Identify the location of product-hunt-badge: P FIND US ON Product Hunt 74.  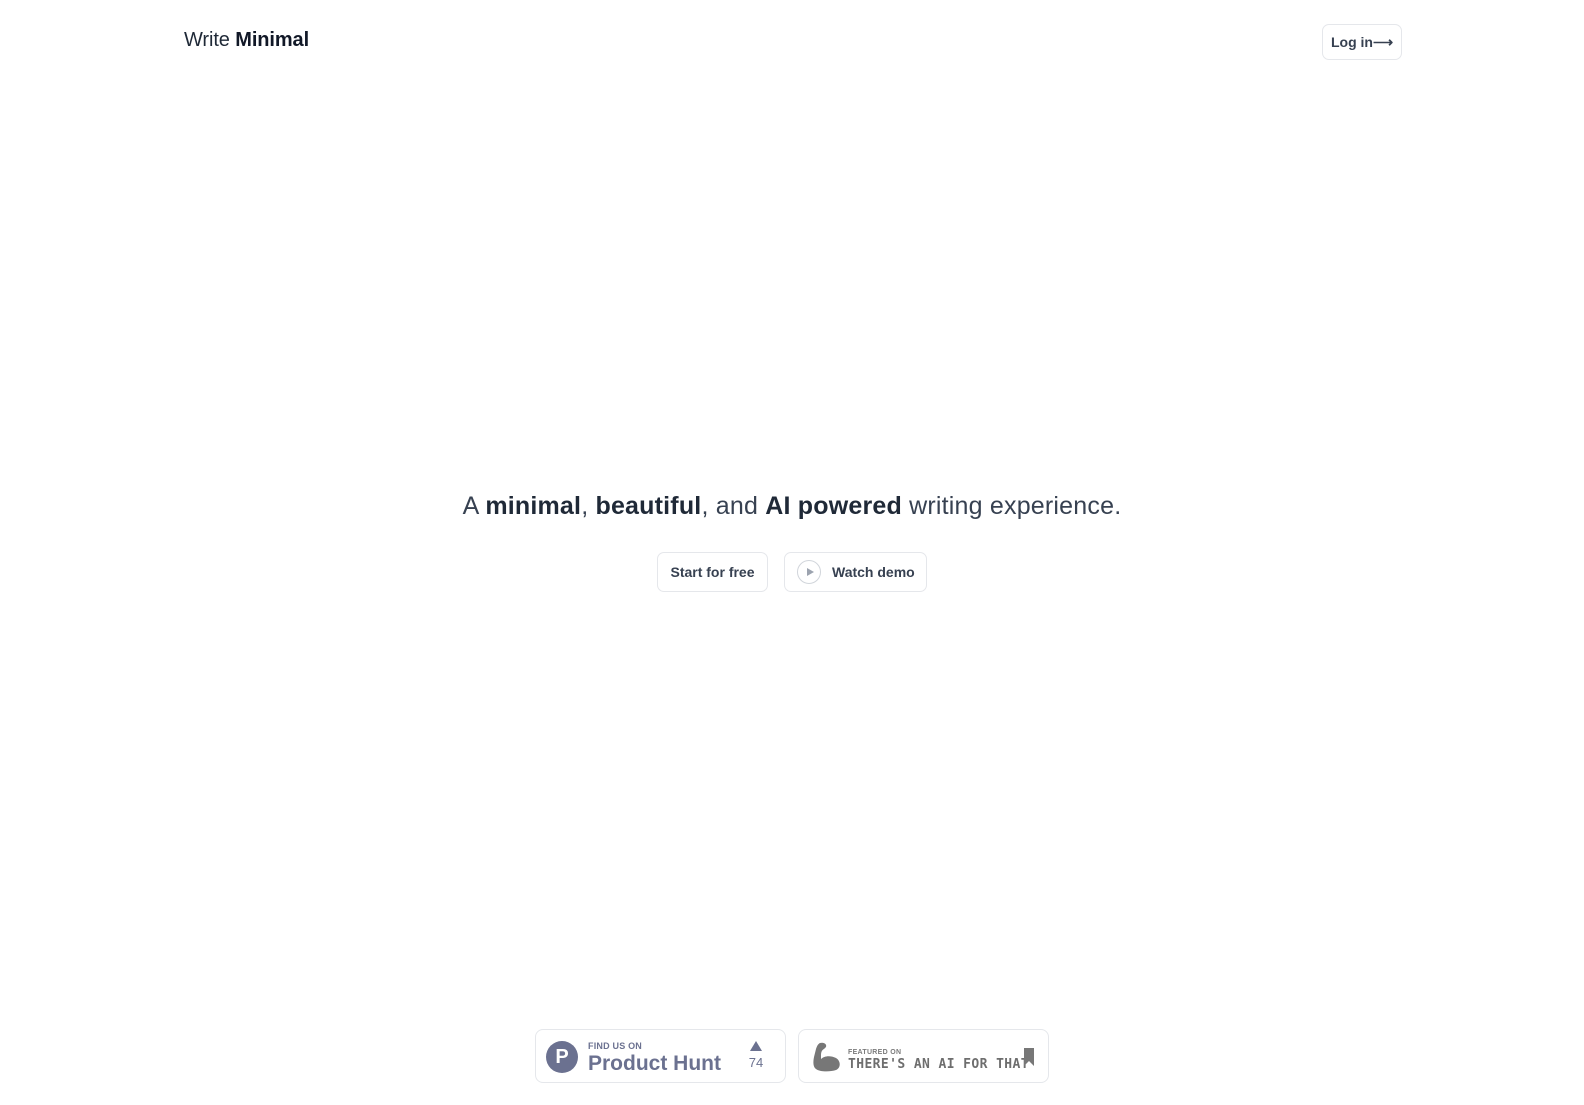
(660, 1056).